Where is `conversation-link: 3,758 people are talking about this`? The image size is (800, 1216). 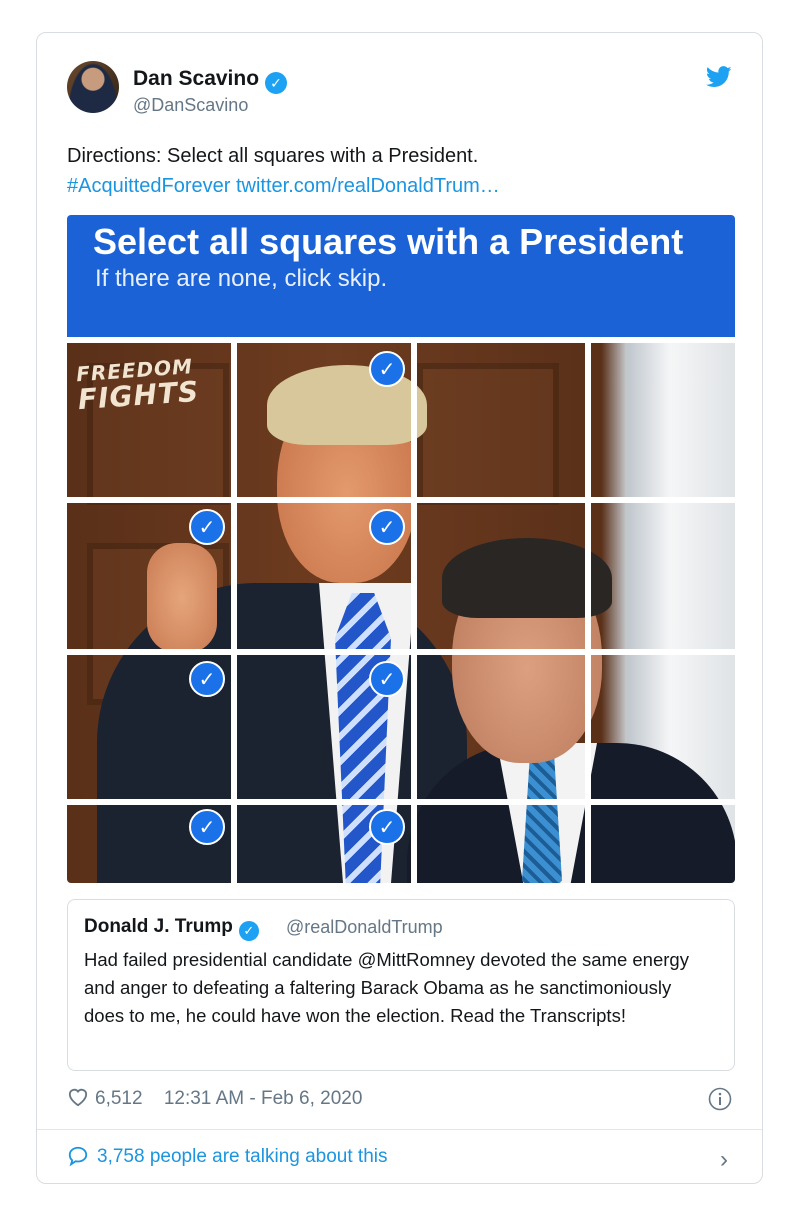 conversation-link: 3,758 people are talking about this is located at coordinates (227, 1156).